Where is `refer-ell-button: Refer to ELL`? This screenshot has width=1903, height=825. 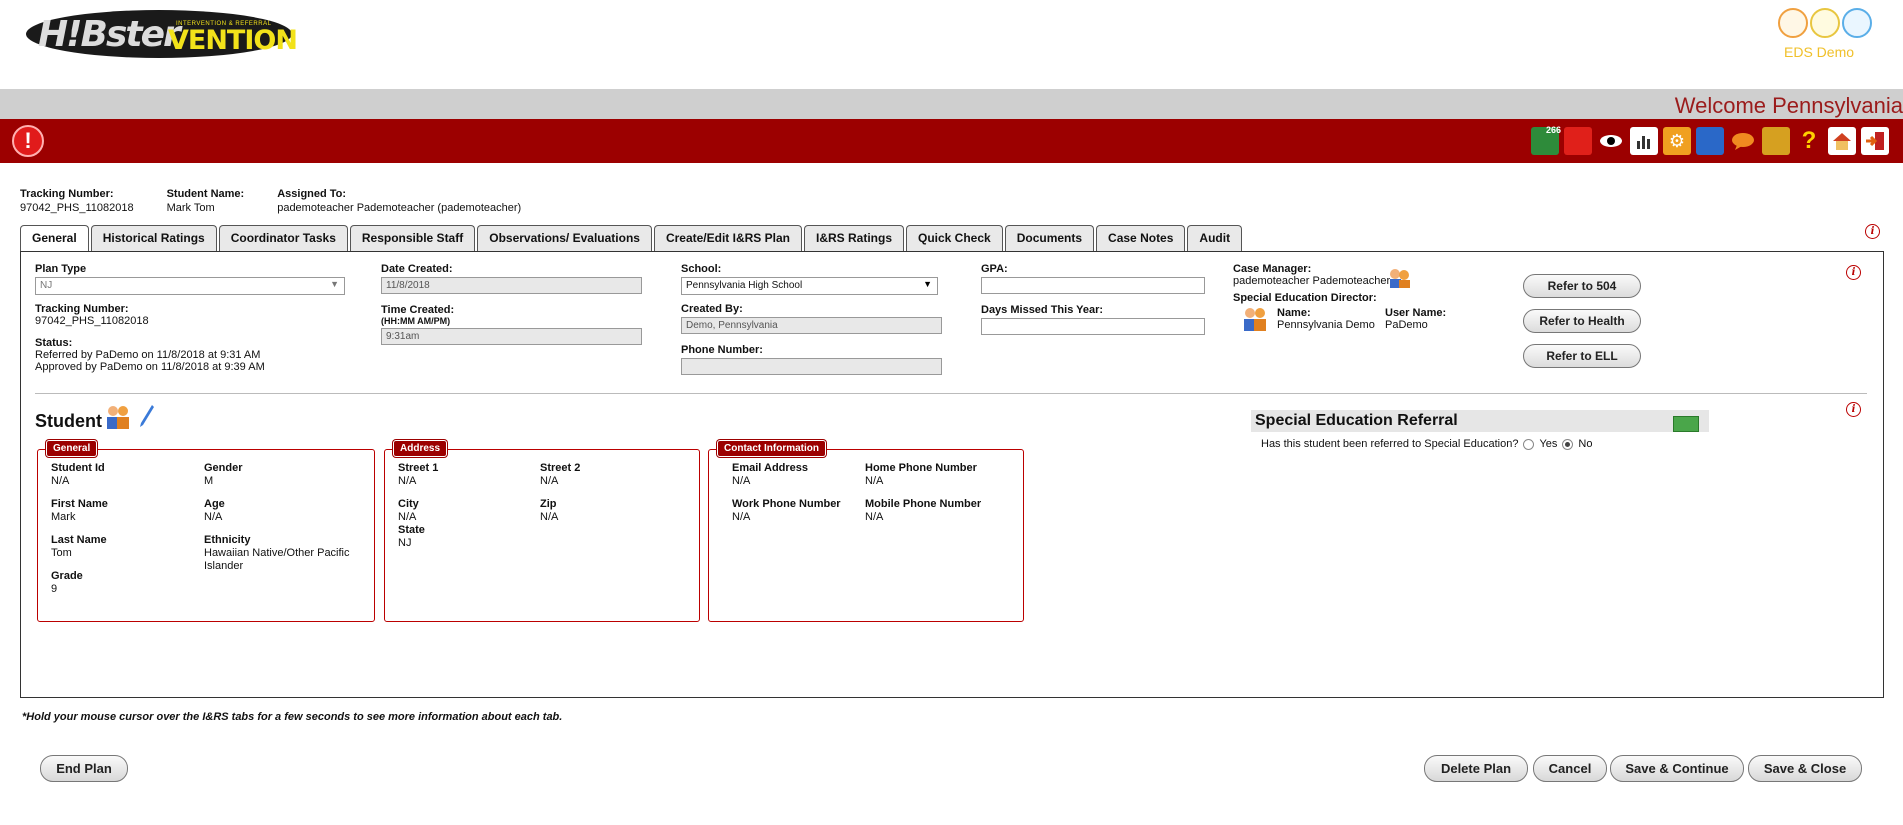 refer-ell-button: Refer to ELL is located at coordinates (1582, 356).